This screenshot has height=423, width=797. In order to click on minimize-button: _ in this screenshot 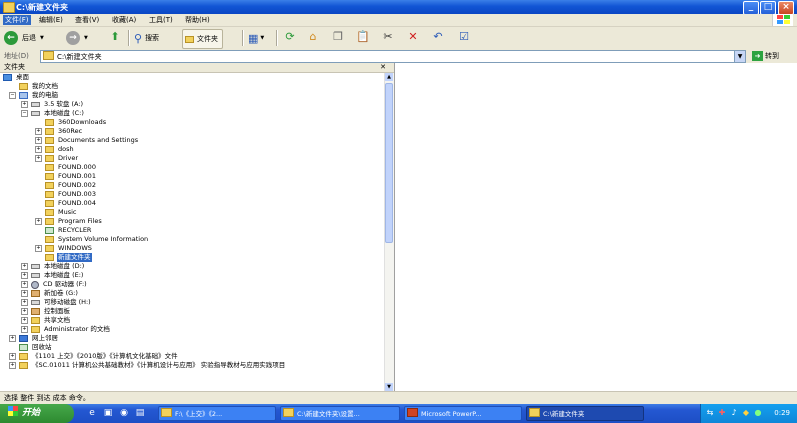, I will do `click(751, 8)`.